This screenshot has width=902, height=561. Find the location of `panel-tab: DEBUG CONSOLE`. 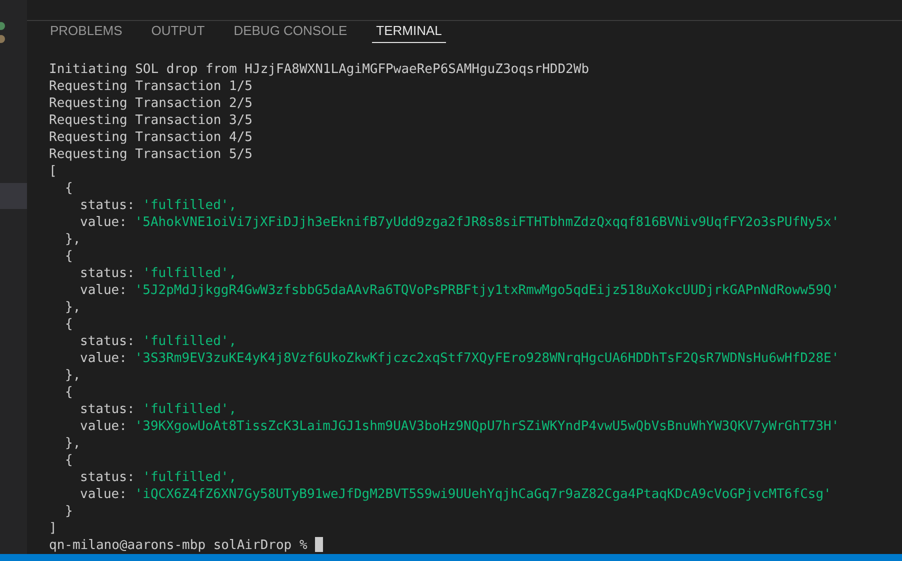

panel-tab: DEBUG CONSOLE is located at coordinates (290, 33).